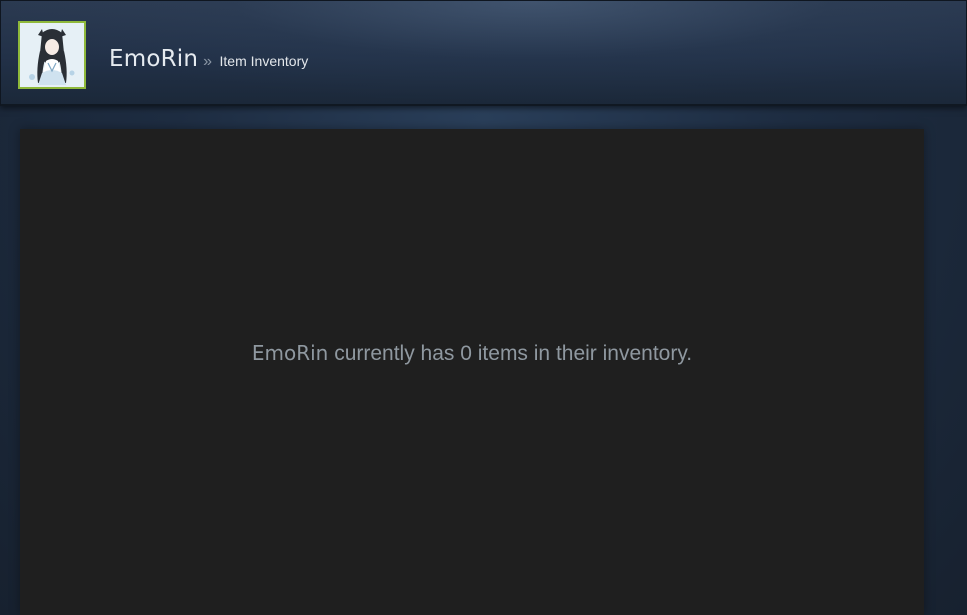  I want to click on avatar, so click(52, 55).